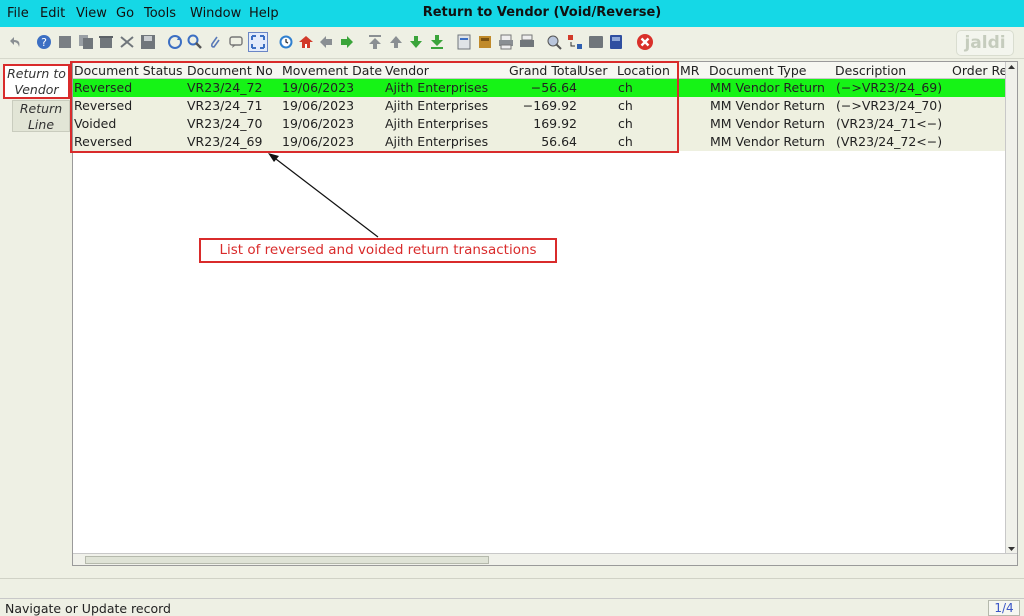 The width and height of the screenshot is (1024, 616). Describe the element at coordinates (1004, 608) in the screenshot. I see `record-counter: 1/4` at that location.